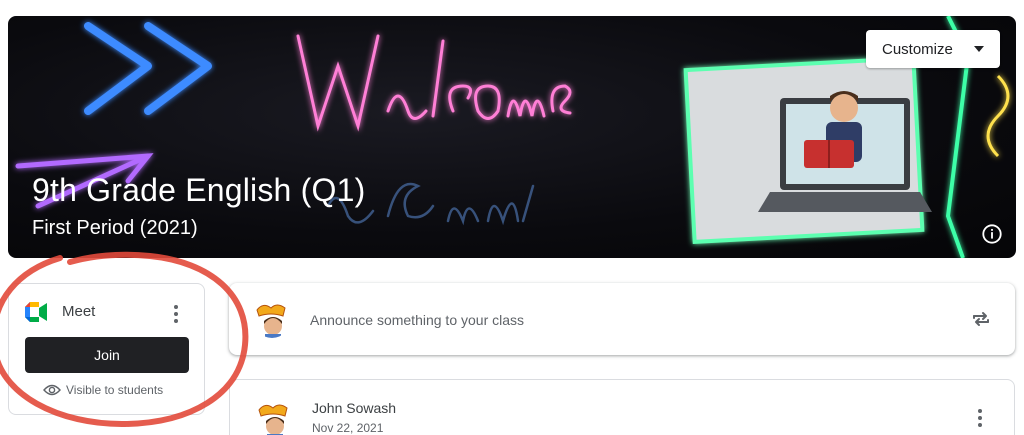 This screenshot has width=1024, height=435. What do you see at coordinates (917, 49) in the screenshot?
I see `customize-label: Customize` at bounding box center [917, 49].